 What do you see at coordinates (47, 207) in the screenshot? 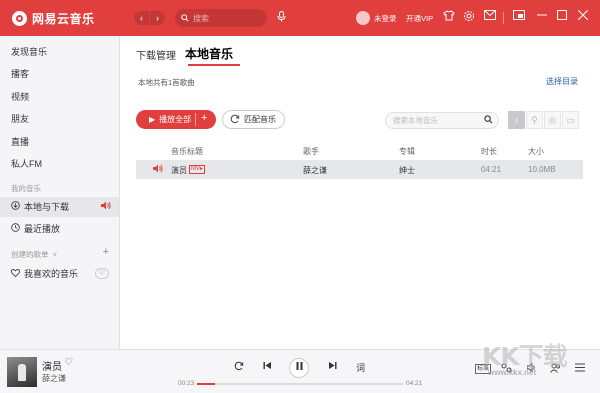
I see `sidebar-item-label: 本地与下载` at bounding box center [47, 207].